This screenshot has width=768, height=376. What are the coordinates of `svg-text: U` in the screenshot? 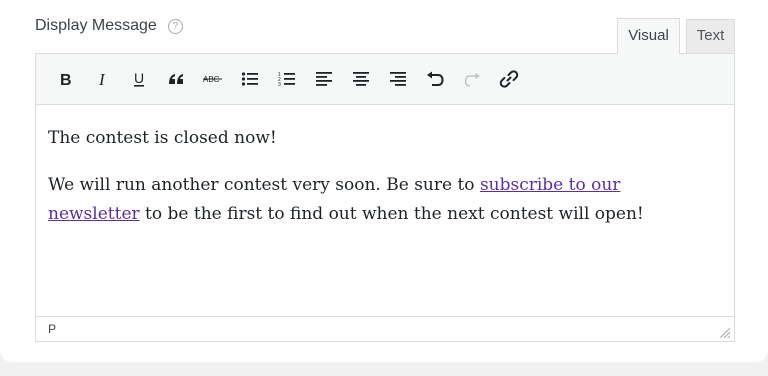 It's located at (139, 78).